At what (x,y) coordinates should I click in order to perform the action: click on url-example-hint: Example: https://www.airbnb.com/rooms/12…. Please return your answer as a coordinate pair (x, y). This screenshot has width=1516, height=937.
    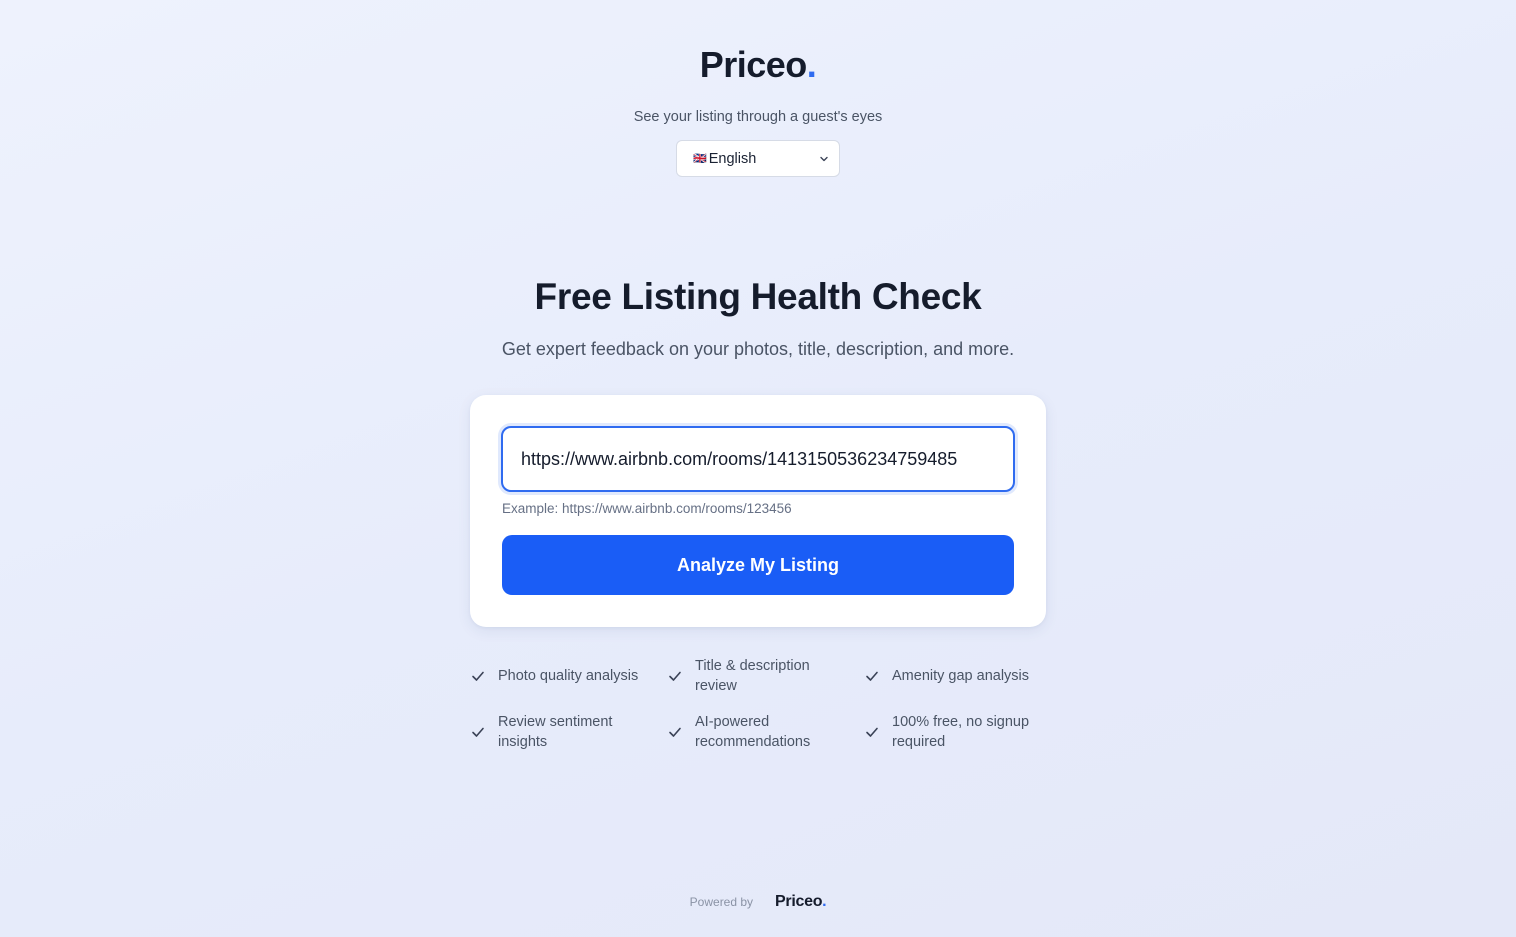
    Looking at the image, I should click on (647, 508).